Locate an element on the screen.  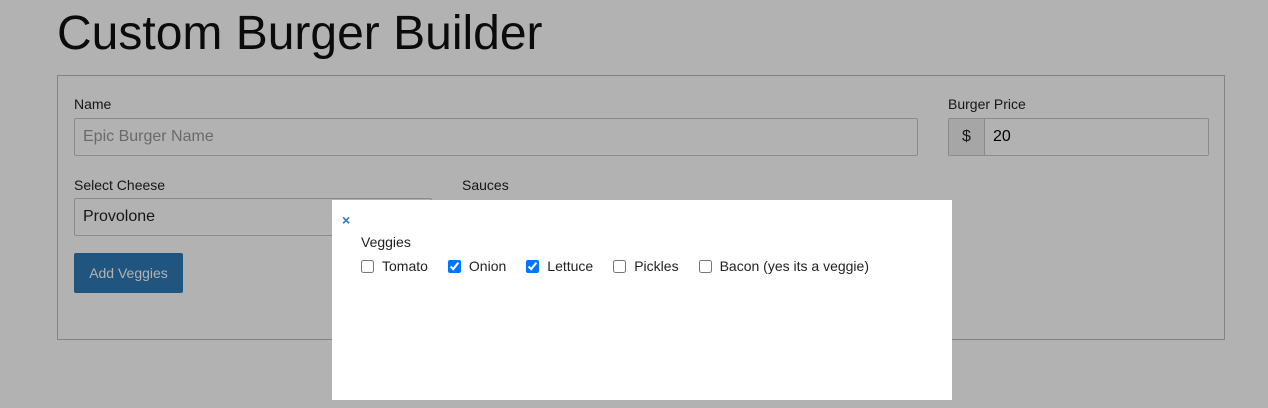
veggie-label-tomato: Tomato is located at coordinates (405, 266).